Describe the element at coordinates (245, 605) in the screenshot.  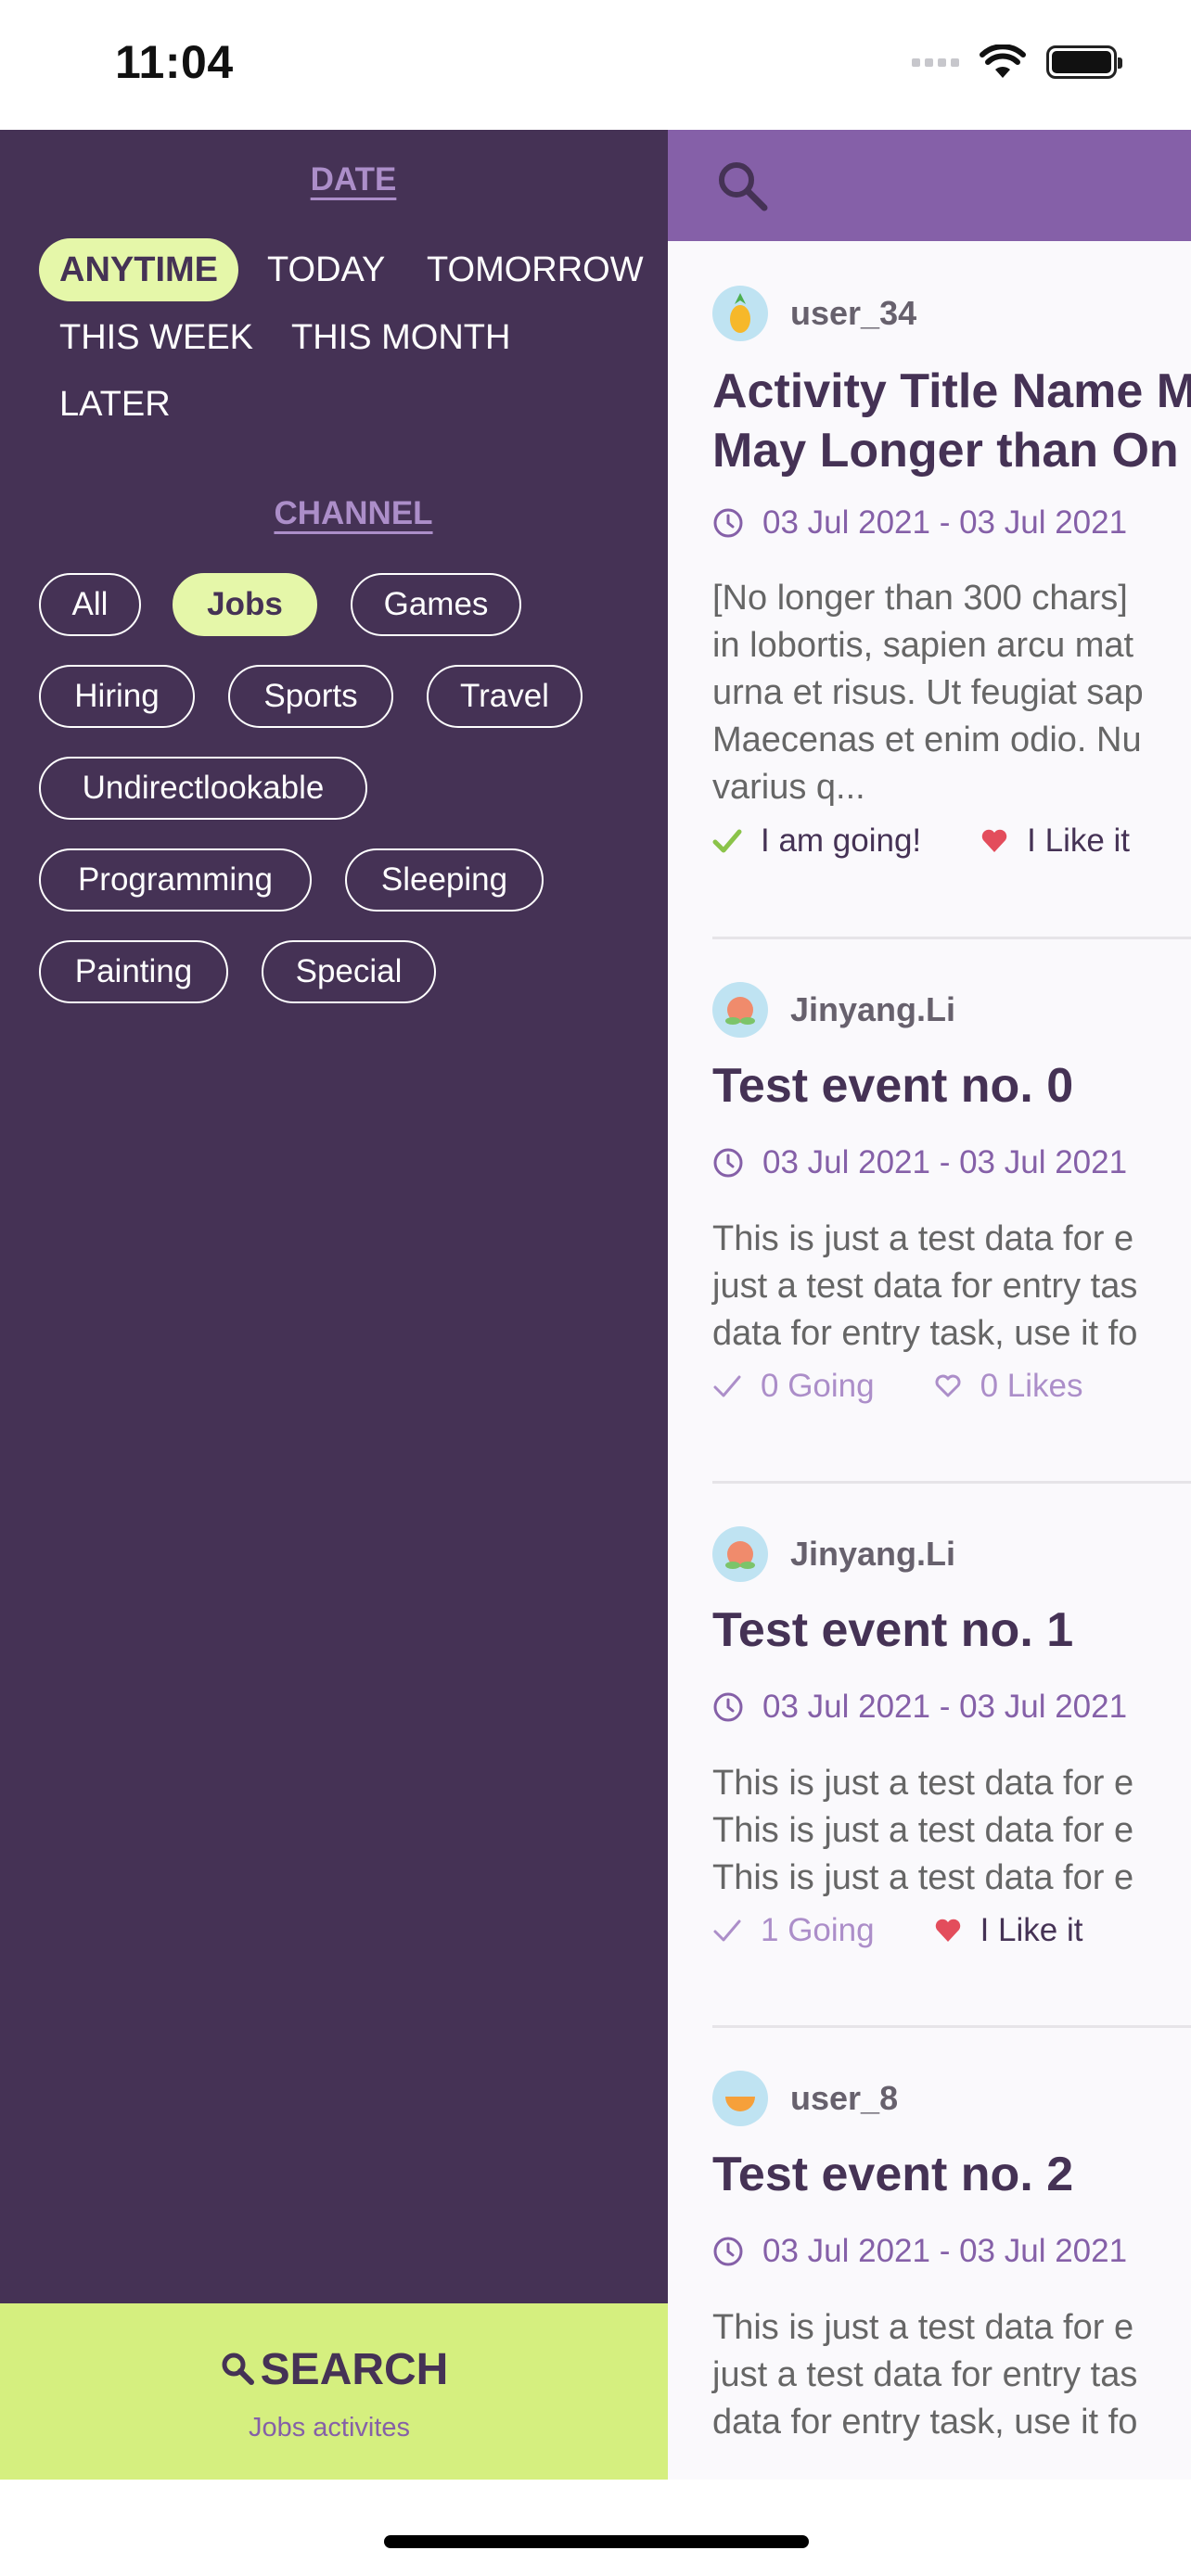
I see `channel-chip-jobs: Jobs` at that location.